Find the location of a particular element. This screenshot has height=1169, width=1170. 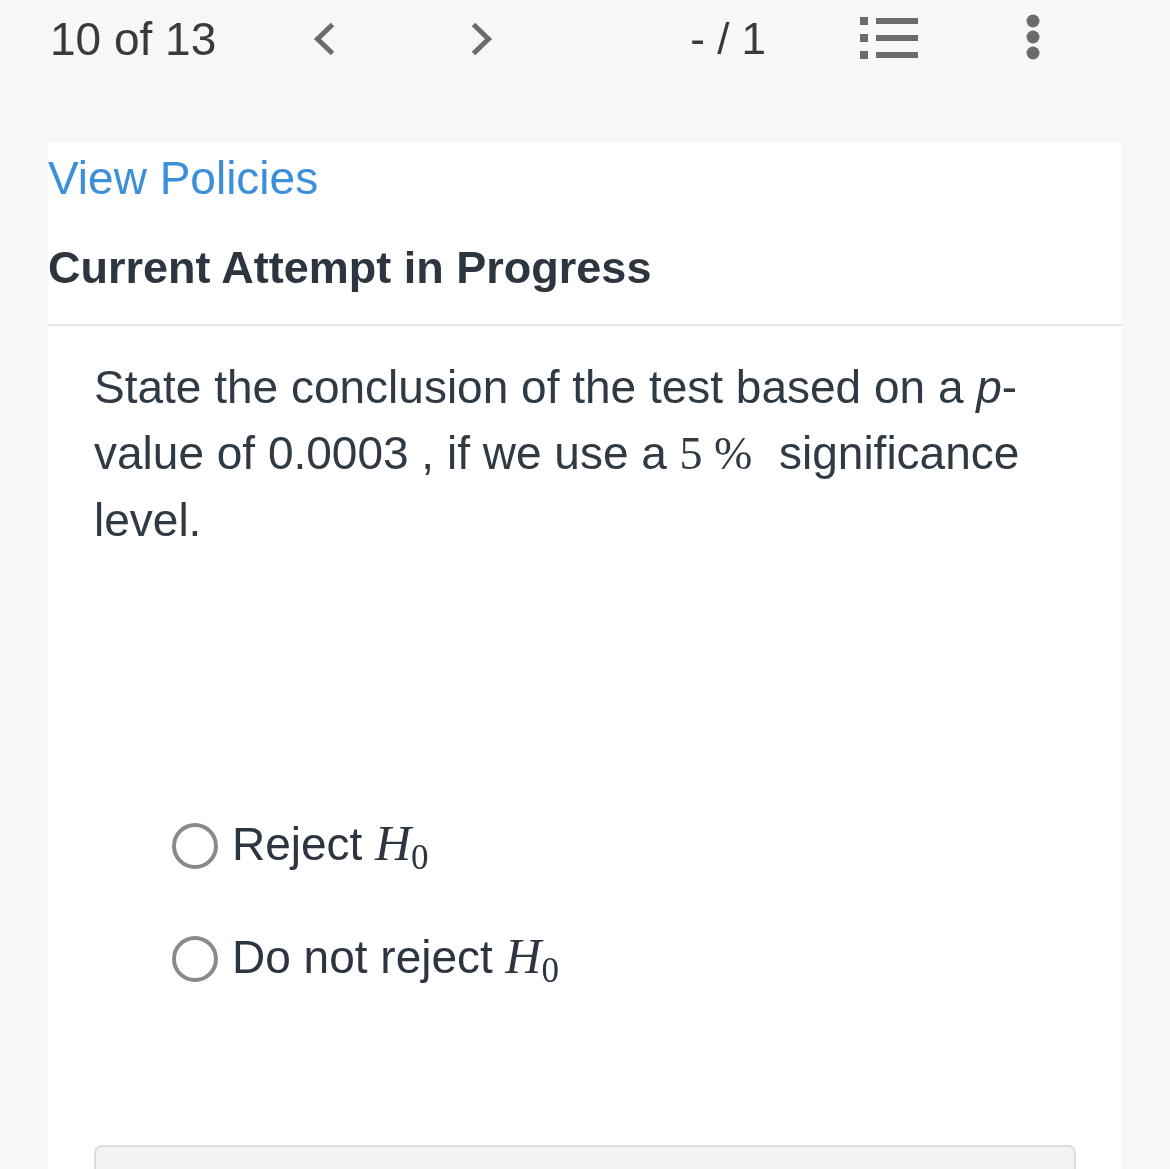

chevron-left-icon is located at coordinates (324, 39).